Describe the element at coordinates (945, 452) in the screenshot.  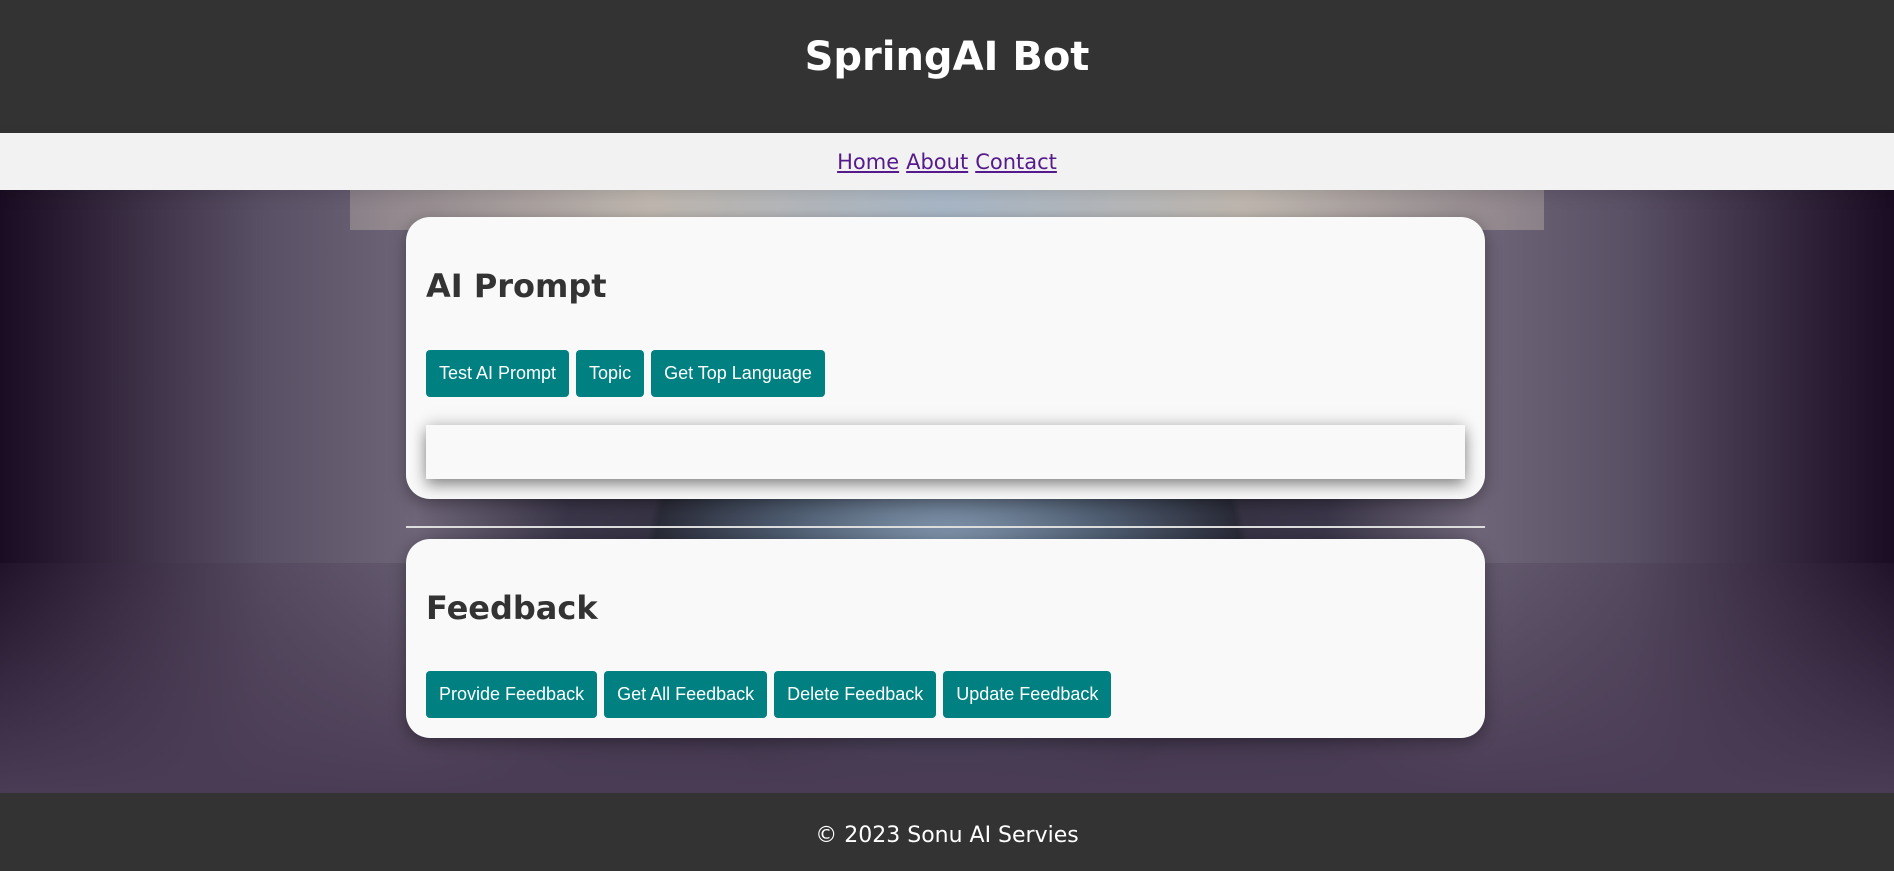
I see `ai-response-output` at that location.